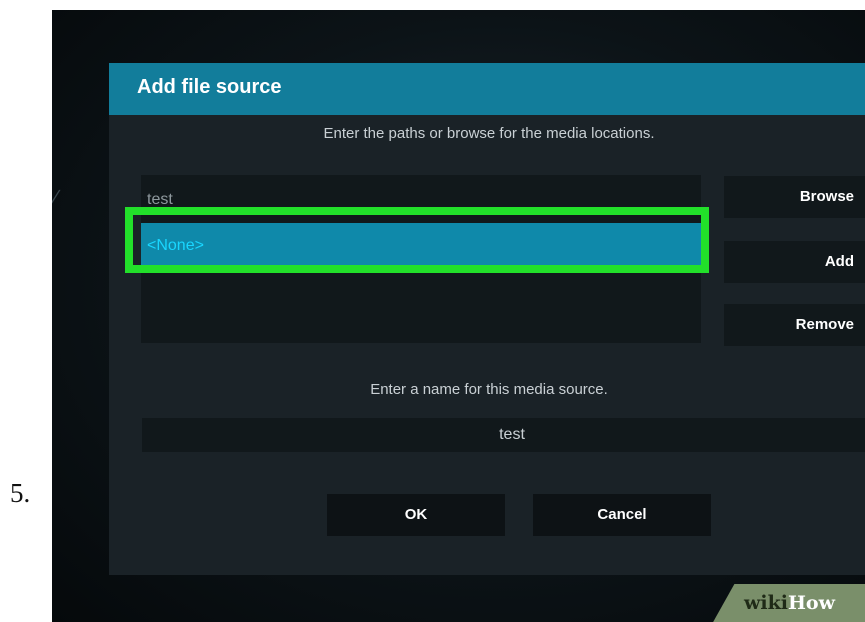 This screenshot has height=622, width=865. I want to click on wikihow-logo-wiki: wiki, so click(766, 603).